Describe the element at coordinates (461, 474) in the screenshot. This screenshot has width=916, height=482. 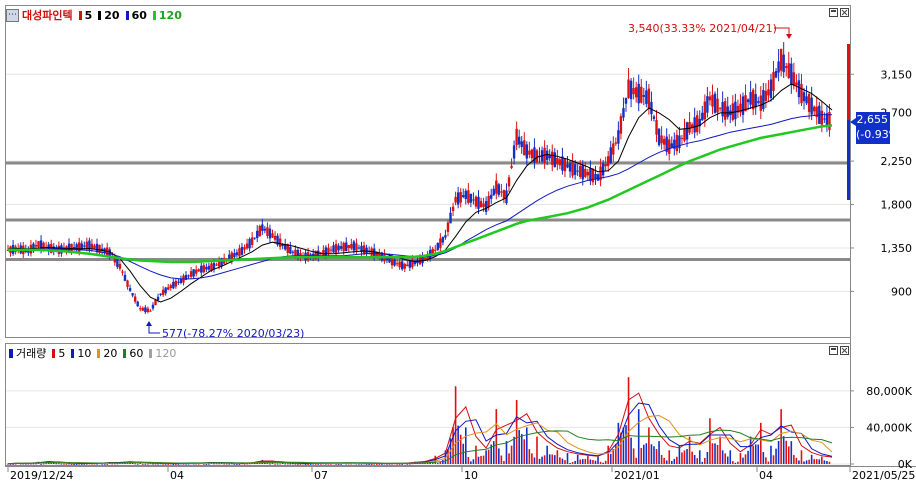
I see `x-axis-labels: 2019/12/24 04 07 10 2021/01 04 2021/05/25` at that location.